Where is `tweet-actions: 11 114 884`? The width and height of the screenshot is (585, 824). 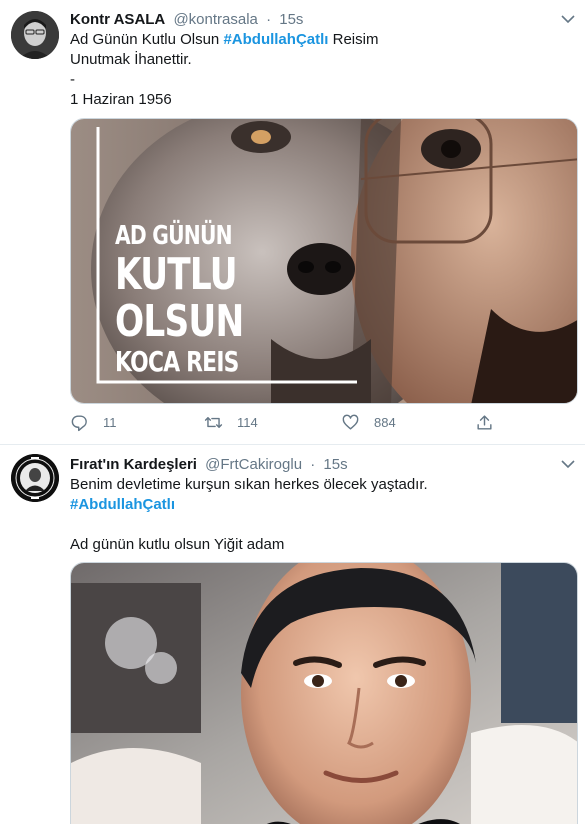 tweet-actions: 11 114 884 is located at coordinates (285, 425).